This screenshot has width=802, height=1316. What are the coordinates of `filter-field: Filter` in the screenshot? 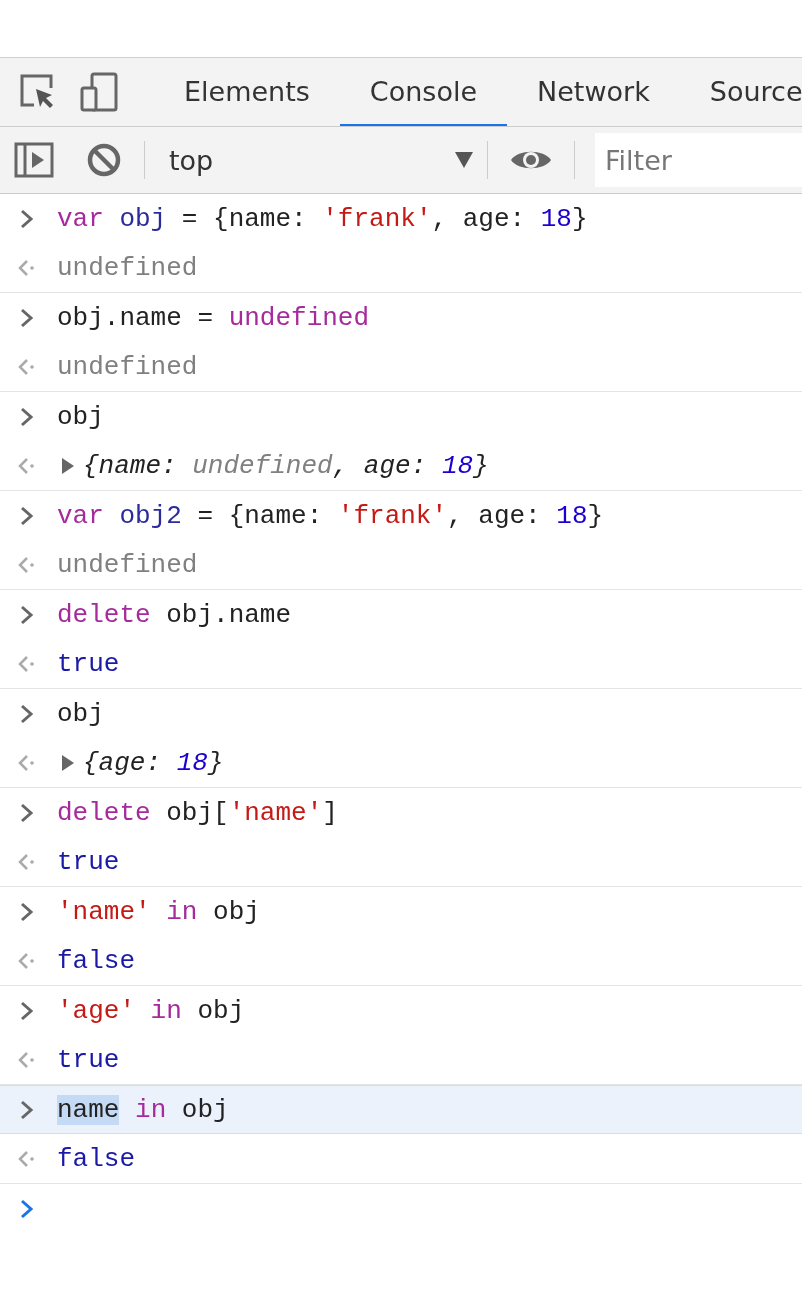 It's located at (698, 160).